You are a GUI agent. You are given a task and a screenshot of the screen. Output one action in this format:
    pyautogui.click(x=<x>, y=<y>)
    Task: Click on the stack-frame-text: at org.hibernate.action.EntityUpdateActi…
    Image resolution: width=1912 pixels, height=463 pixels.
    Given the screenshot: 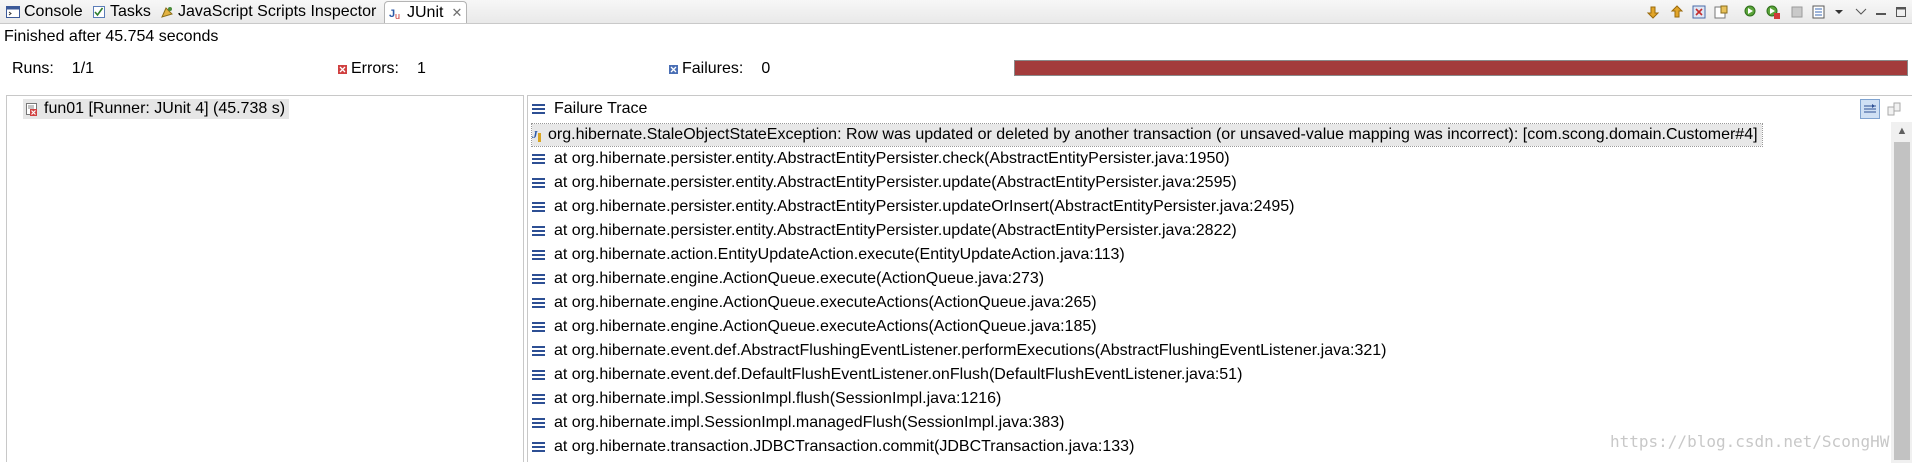 What is the action you would take?
    pyautogui.click(x=839, y=254)
    